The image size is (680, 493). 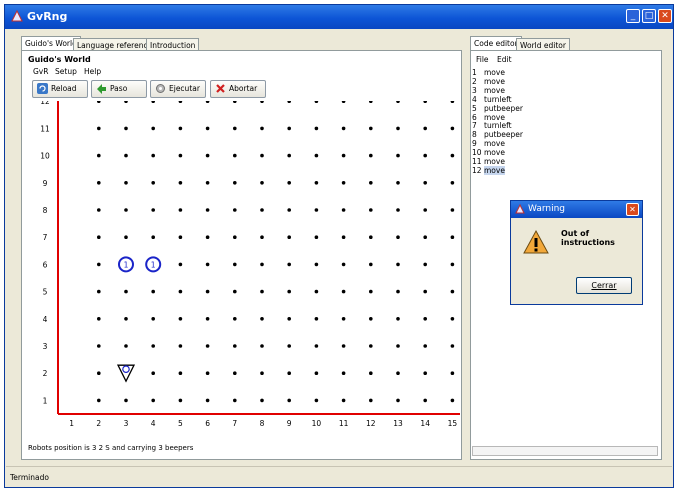 What do you see at coordinates (482, 59) in the screenshot?
I see `menu-file: File` at bounding box center [482, 59].